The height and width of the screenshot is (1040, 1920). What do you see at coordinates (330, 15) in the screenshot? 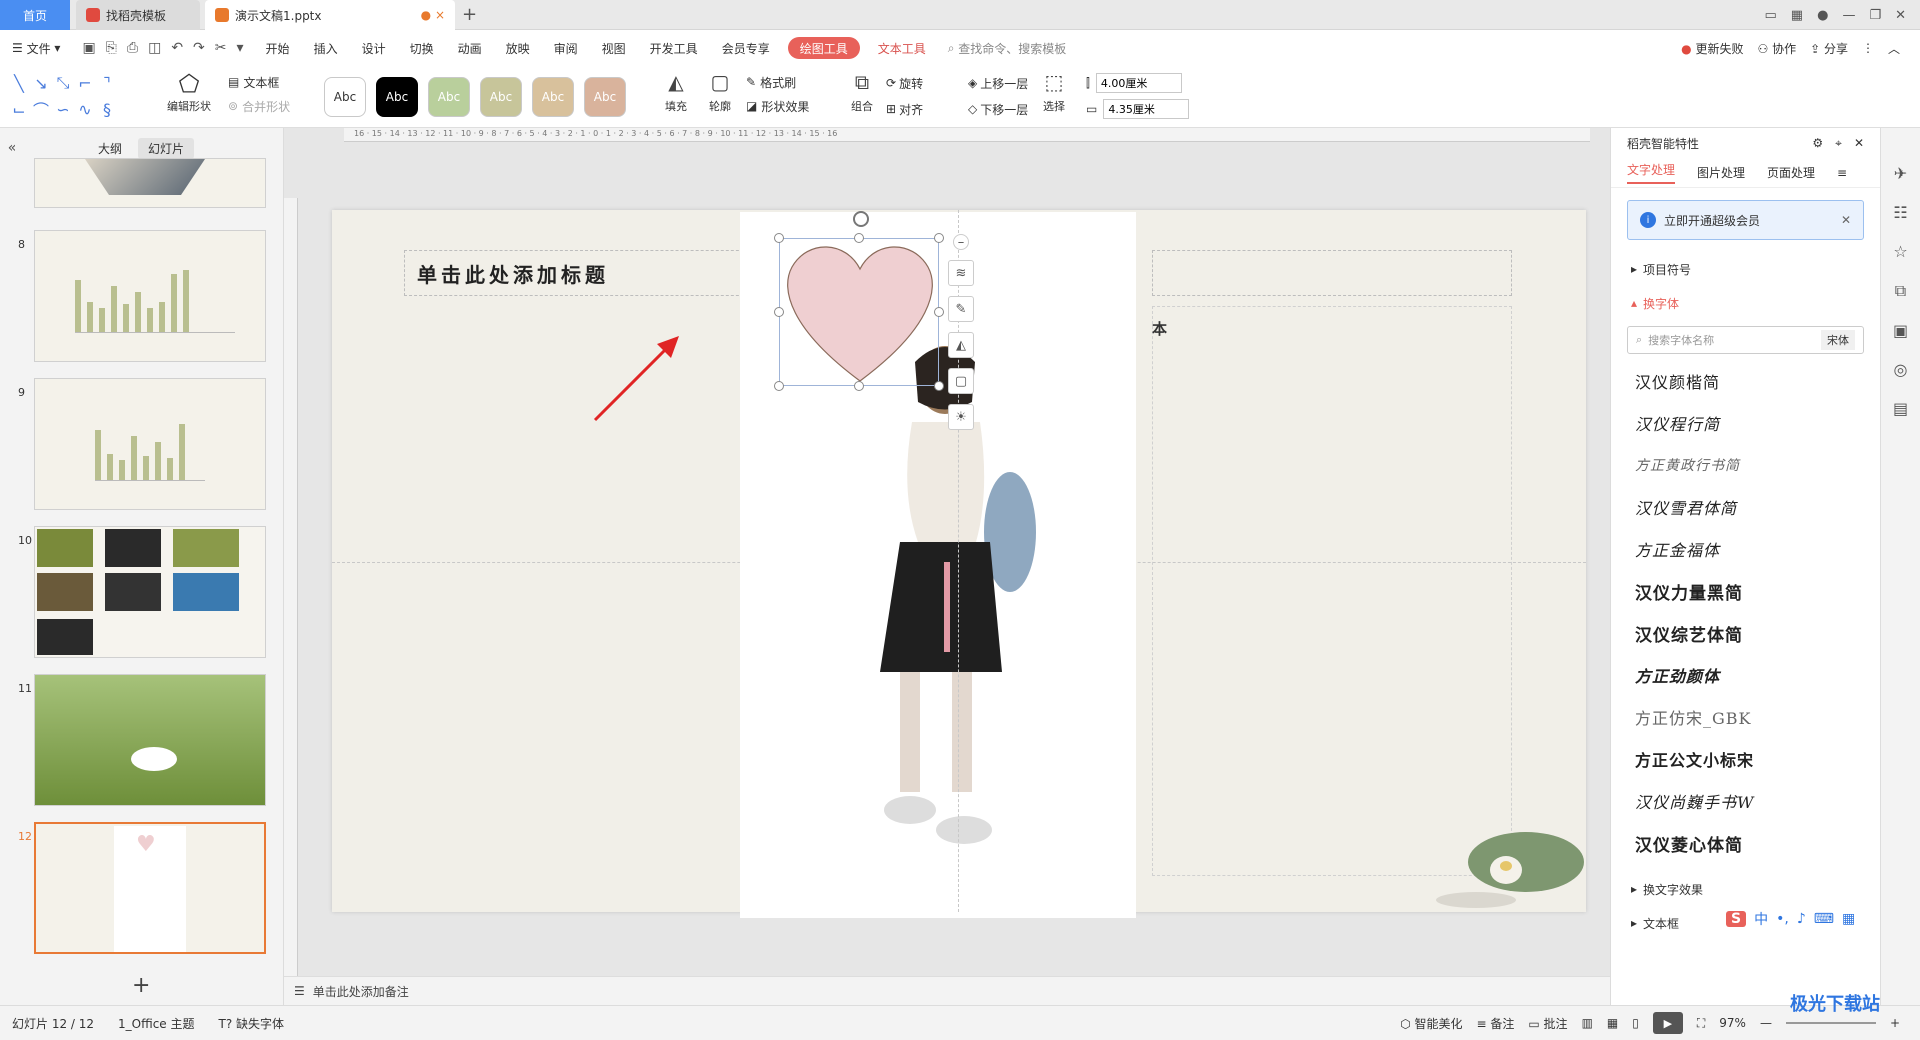
I see `tab-document: 演示文稿1.pptx ● ×` at bounding box center [330, 15].